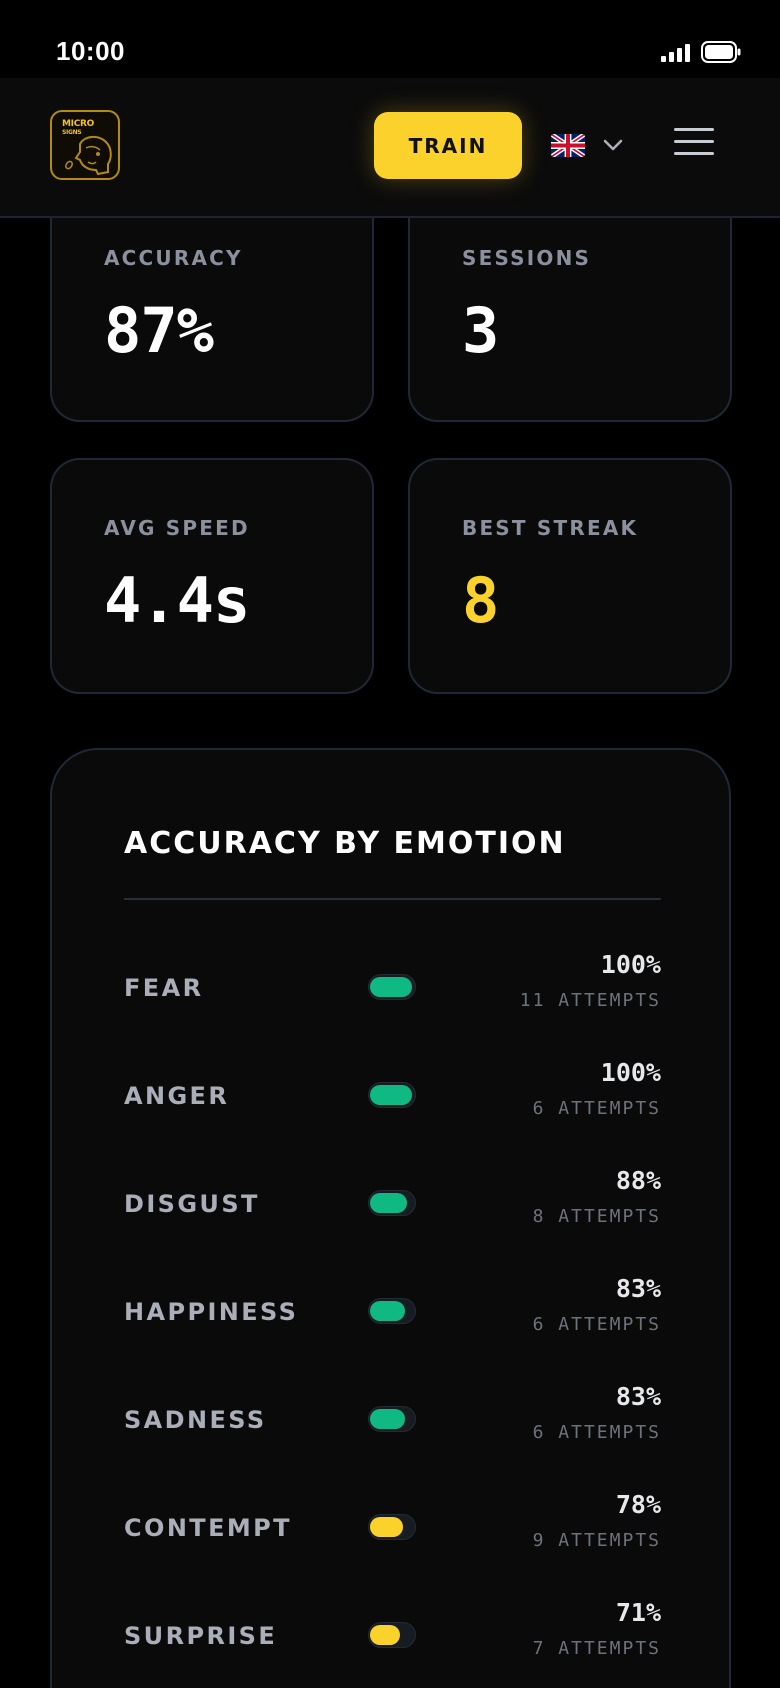 Image resolution: width=780 pixels, height=1688 pixels. I want to click on hamburger-menu-icon, so click(694, 142).